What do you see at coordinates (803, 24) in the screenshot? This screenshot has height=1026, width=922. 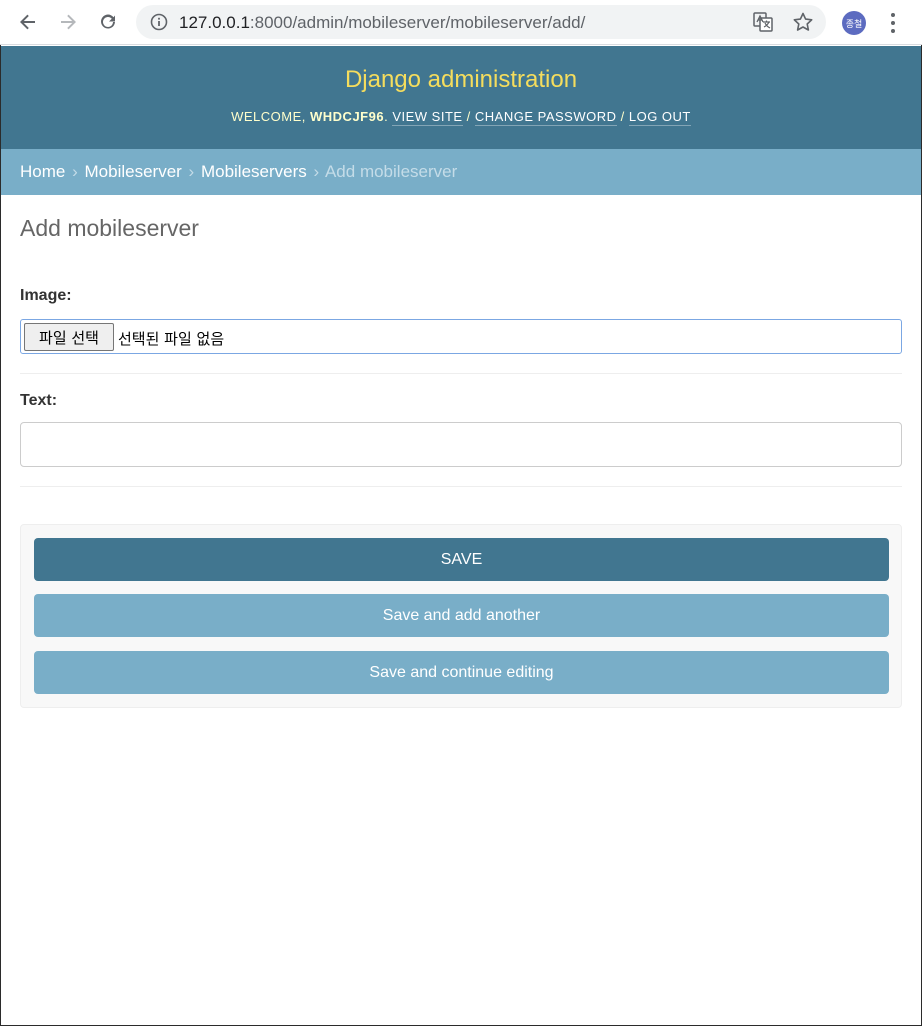 I see `star-icon` at bounding box center [803, 24].